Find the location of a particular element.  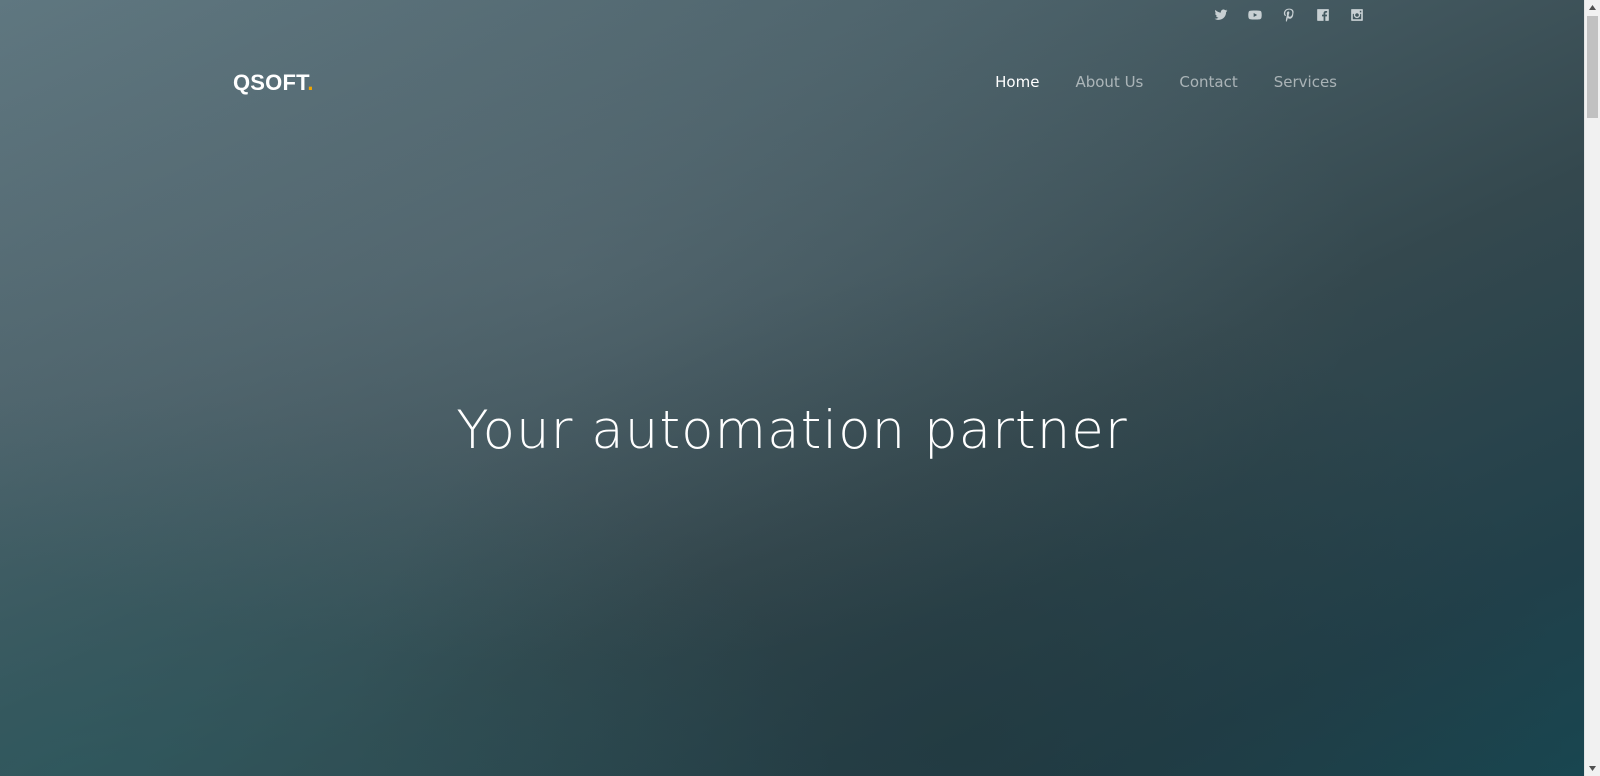

scroll-up-arrow-icon is located at coordinates (1592, 7).